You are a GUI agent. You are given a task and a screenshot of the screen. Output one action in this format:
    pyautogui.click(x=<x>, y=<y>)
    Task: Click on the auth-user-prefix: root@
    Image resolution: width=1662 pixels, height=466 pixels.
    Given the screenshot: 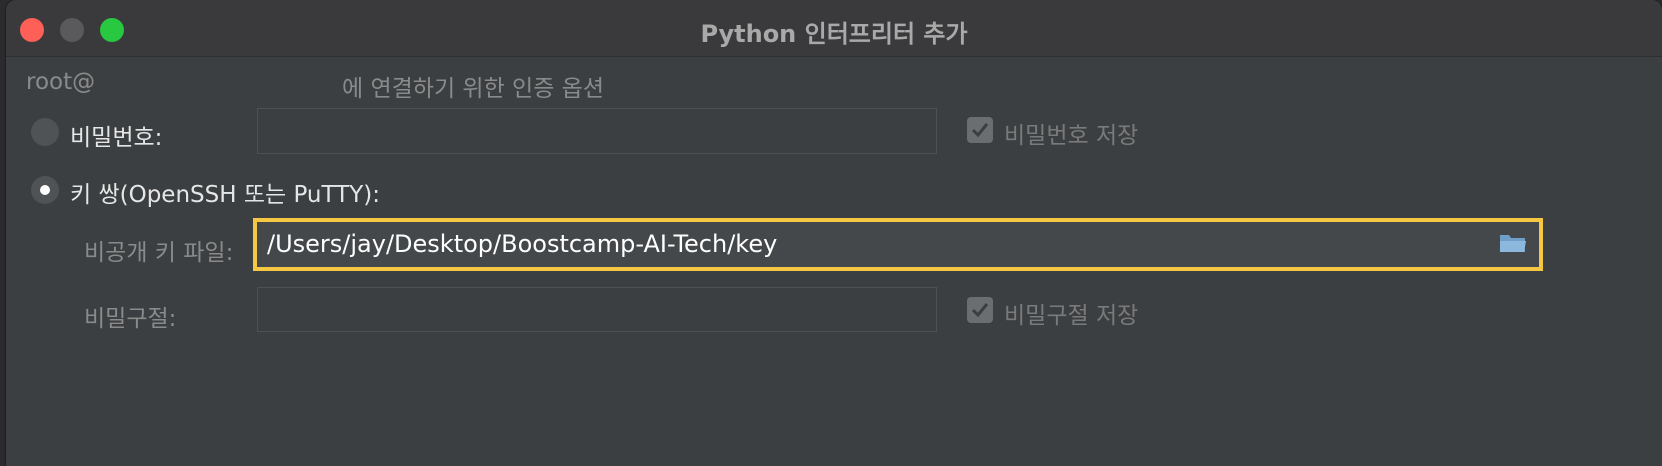 What is the action you would take?
    pyautogui.click(x=61, y=82)
    